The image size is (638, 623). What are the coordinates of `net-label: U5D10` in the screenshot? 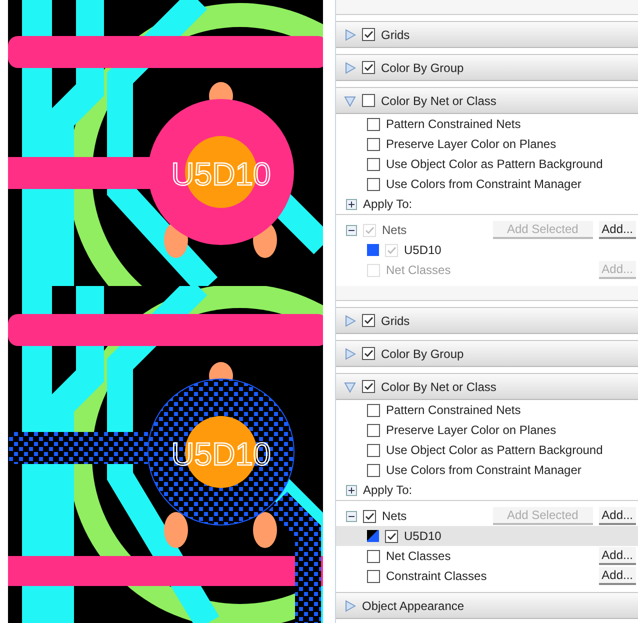 It's located at (221, 174).